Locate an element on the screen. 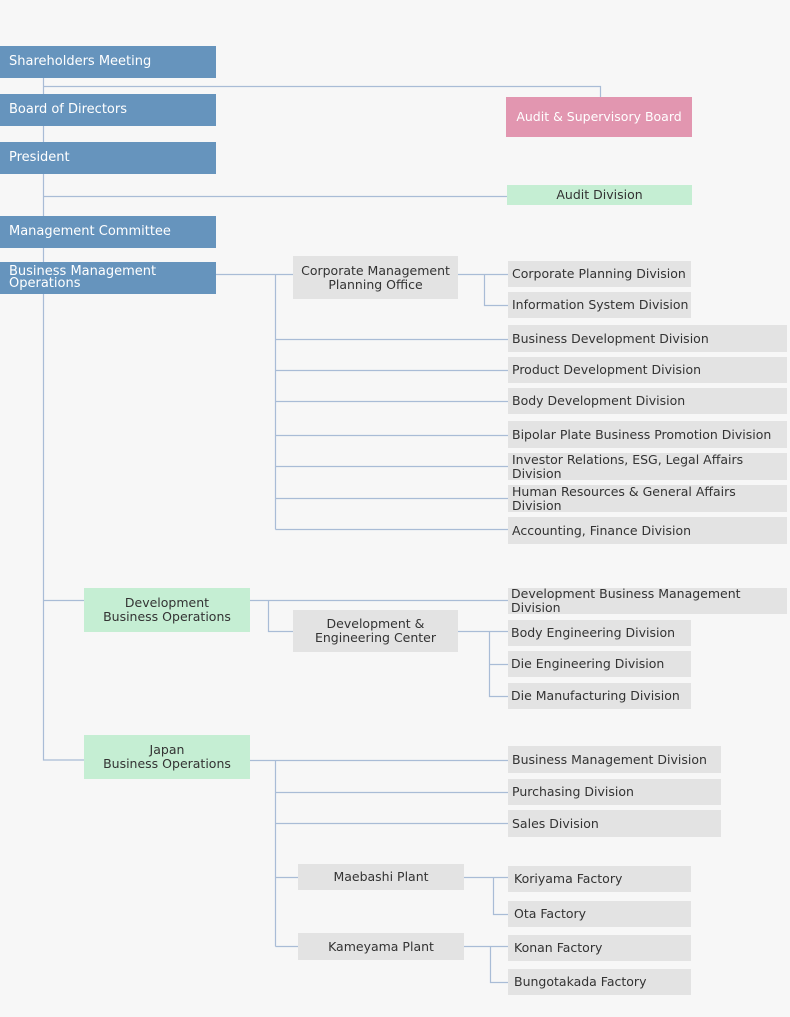  corporate-management-planning-office-box: Corporate Management Planning Office is located at coordinates (375, 277).